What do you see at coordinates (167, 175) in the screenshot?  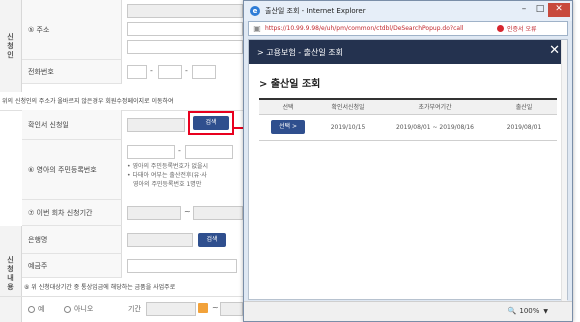 I see `infant-note-2: • 다태아 여부는 출산전후(유·사` at bounding box center [167, 175].